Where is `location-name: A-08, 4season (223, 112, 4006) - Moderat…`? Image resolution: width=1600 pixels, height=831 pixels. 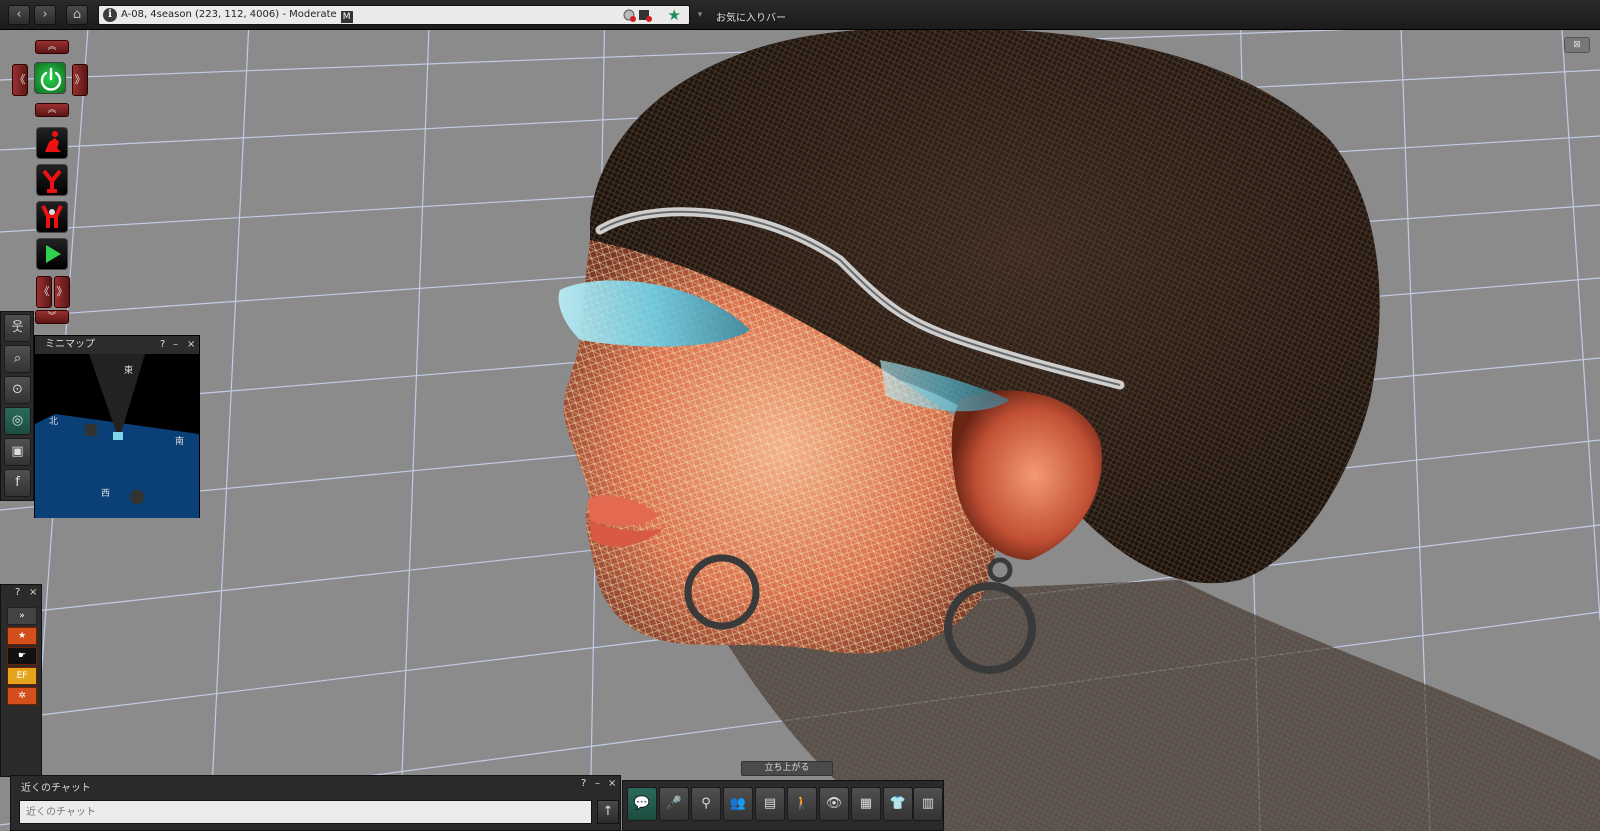
location-name: A-08, 4season (223, 112, 4006) - Moderat… is located at coordinates (229, 14).